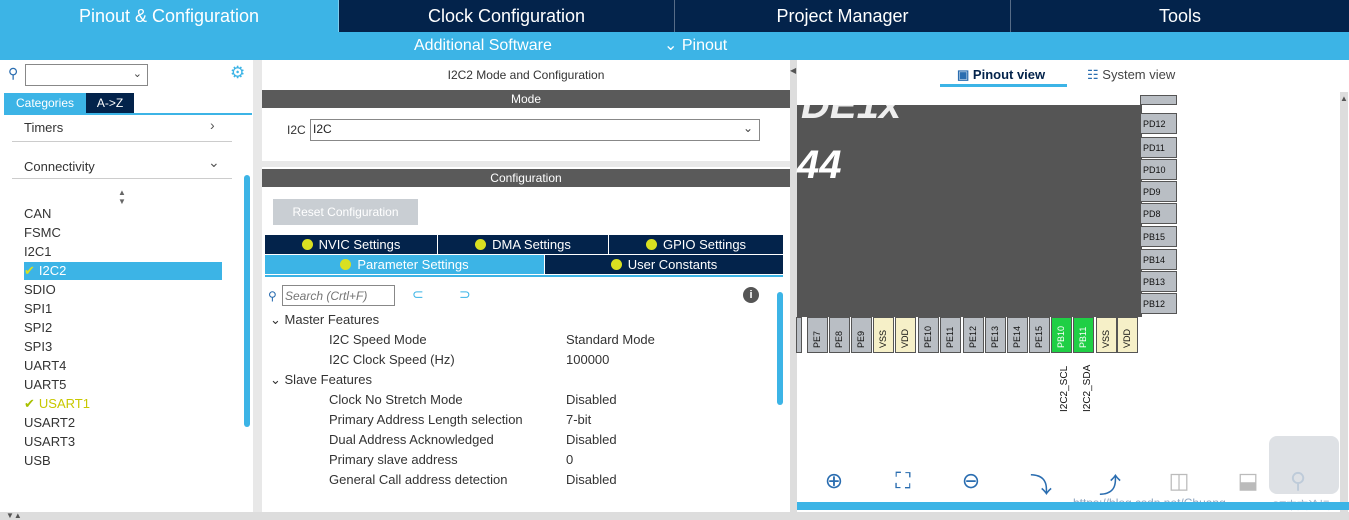  Describe the element at coordinates (1248, 481) in the screenshot. I see `flip-horizontal-icon: ⬓` at that location.